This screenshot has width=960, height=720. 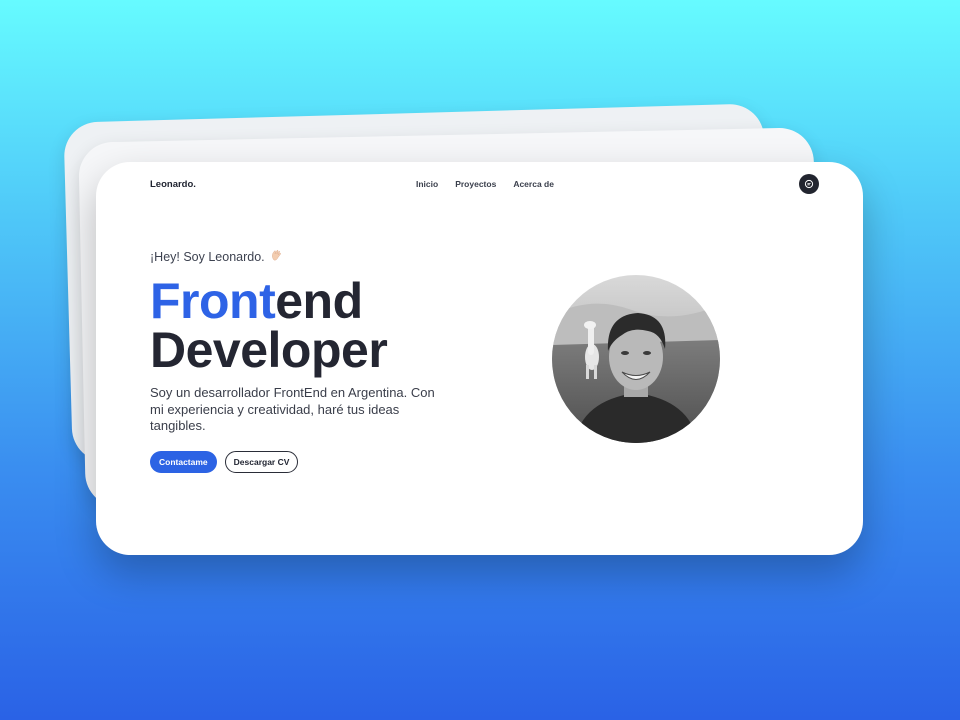 I want to click on download-cv-button: Descargar CV, so click(x=261, y=461).